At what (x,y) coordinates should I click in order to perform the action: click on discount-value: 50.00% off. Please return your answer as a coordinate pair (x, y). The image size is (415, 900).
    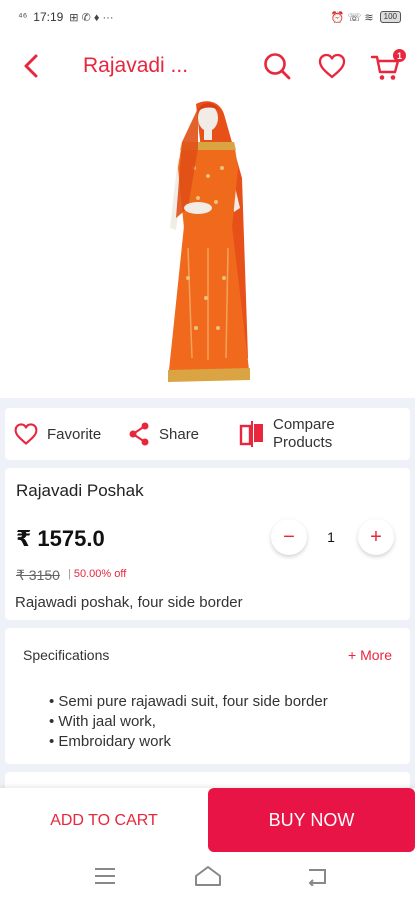
    Looking at the image, I should click on (100, 574).